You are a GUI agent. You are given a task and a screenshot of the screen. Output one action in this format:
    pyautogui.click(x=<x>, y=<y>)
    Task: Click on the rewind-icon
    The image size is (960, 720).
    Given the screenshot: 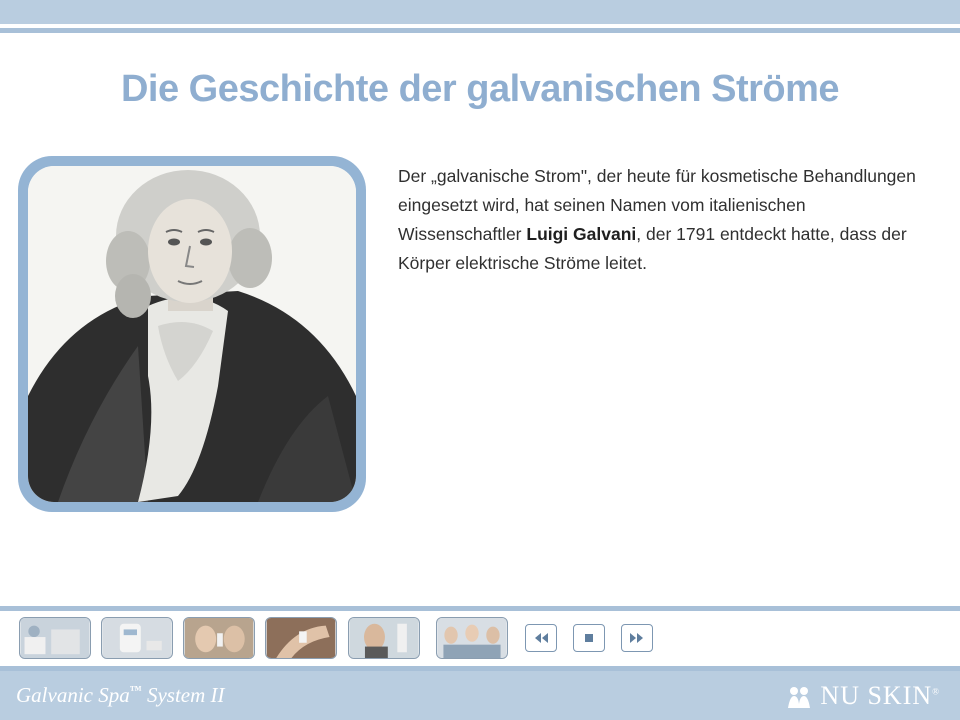 What is the action you would take?
    pyautogui.click(x=541, y=638)
    